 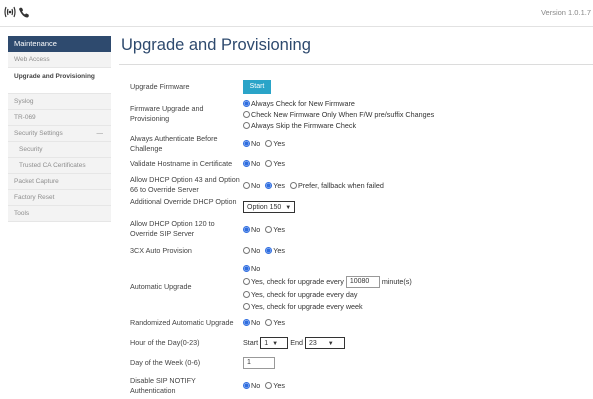 I want to click on auto-upgrade-option-no: No, so click(x=251, y=269).